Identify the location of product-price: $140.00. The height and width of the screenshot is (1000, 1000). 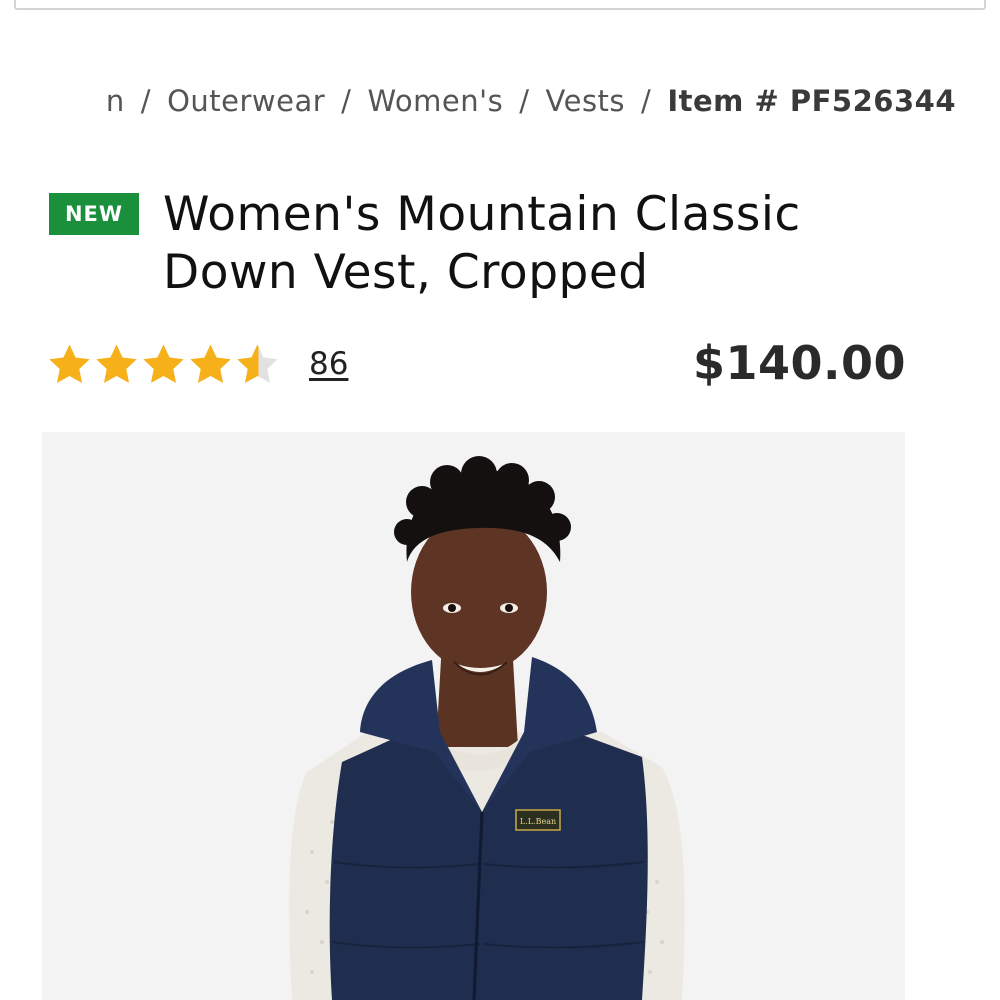
(799, 363).